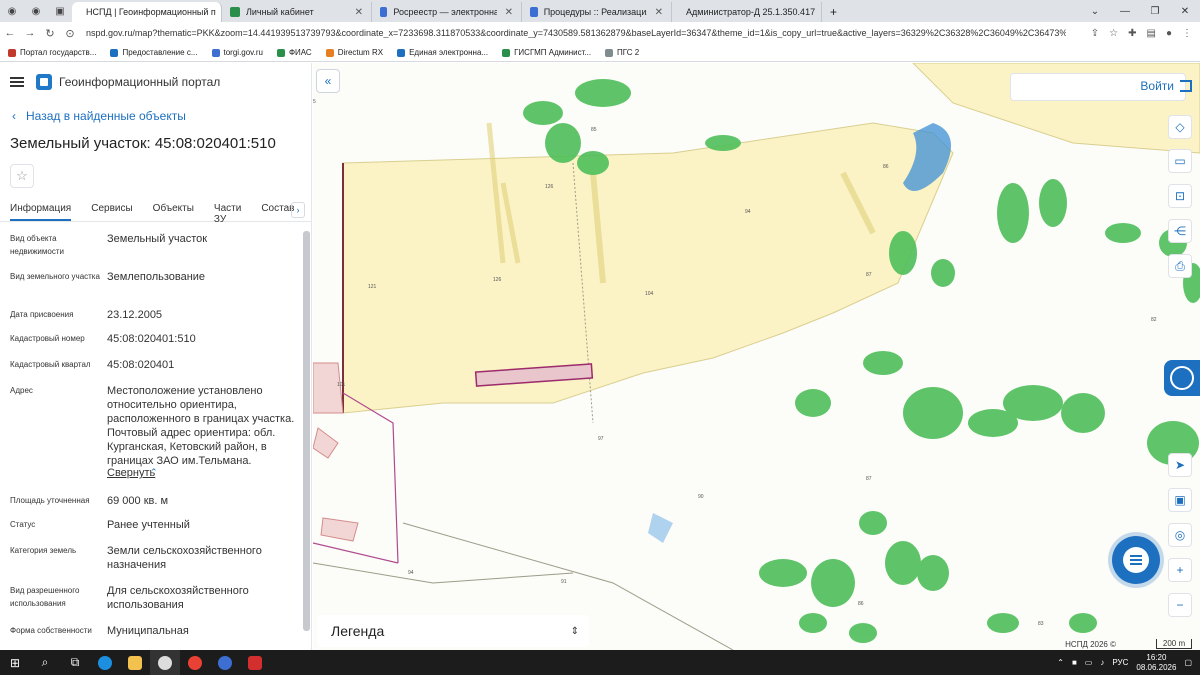  What do you see at coordinates (1041, 624) in the screenshot?
I see `map-label: 83` at bounding box center [1041, 624].